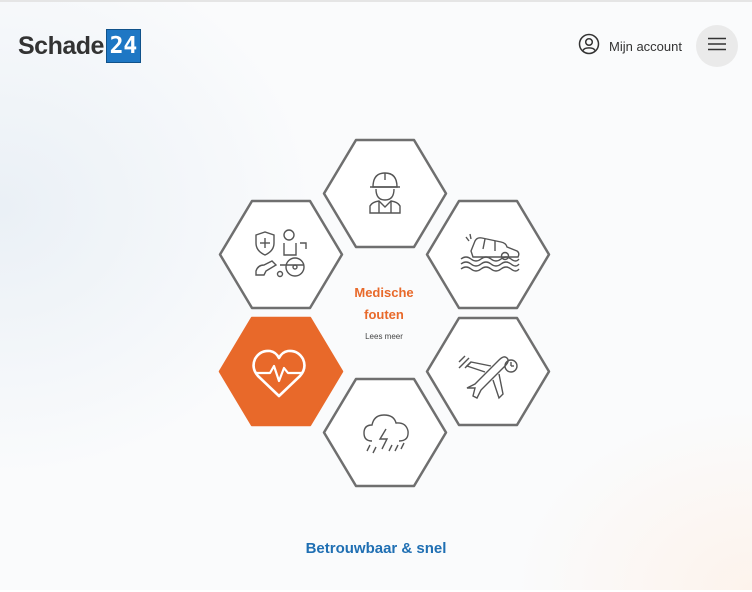 Image resolution: width=752 pixels, height=592 pixels. Describe the element at coordinates (384, 303) in the screenshot. I see `selected-category-title: Medische fouten` at that location.